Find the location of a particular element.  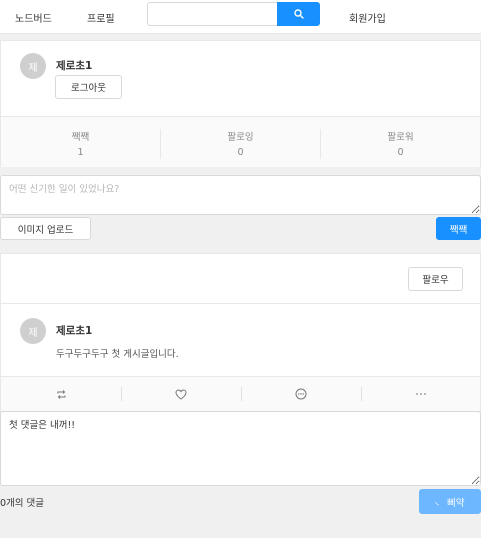

stat-tweets: 짹짹 1 is located at coordinates (80, 142).